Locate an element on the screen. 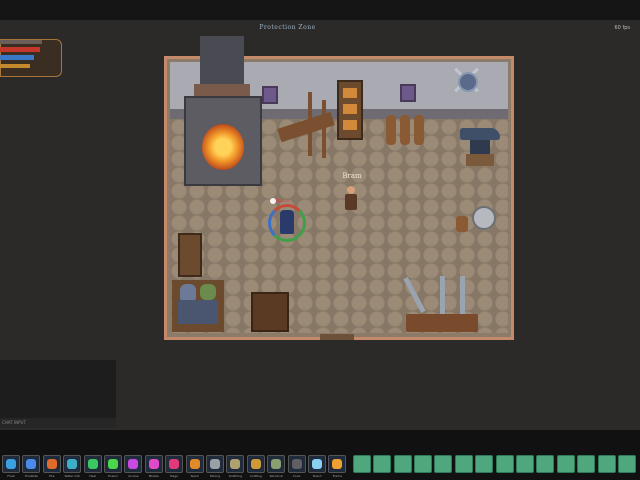 The width and height of the screenshot is (640, 480). stool is located at coordinates (462, 224).